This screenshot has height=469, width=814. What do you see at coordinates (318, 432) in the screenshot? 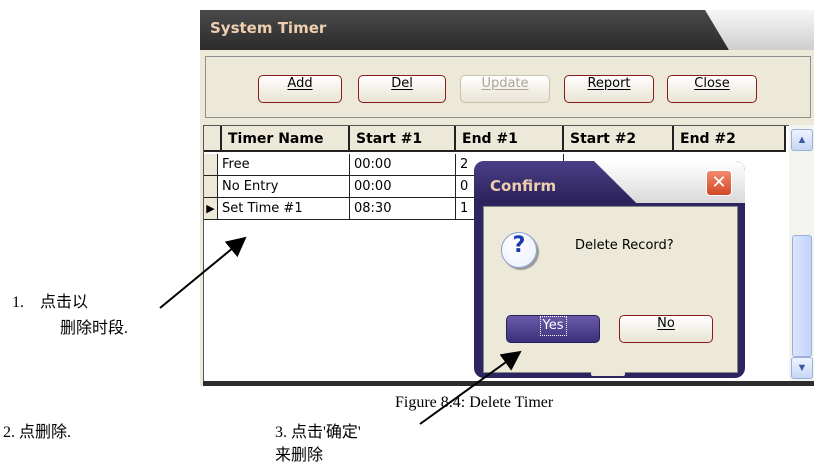
I see `annotation-step3-line1: 3. 点击'确定'` at bounding box center [318, 432].